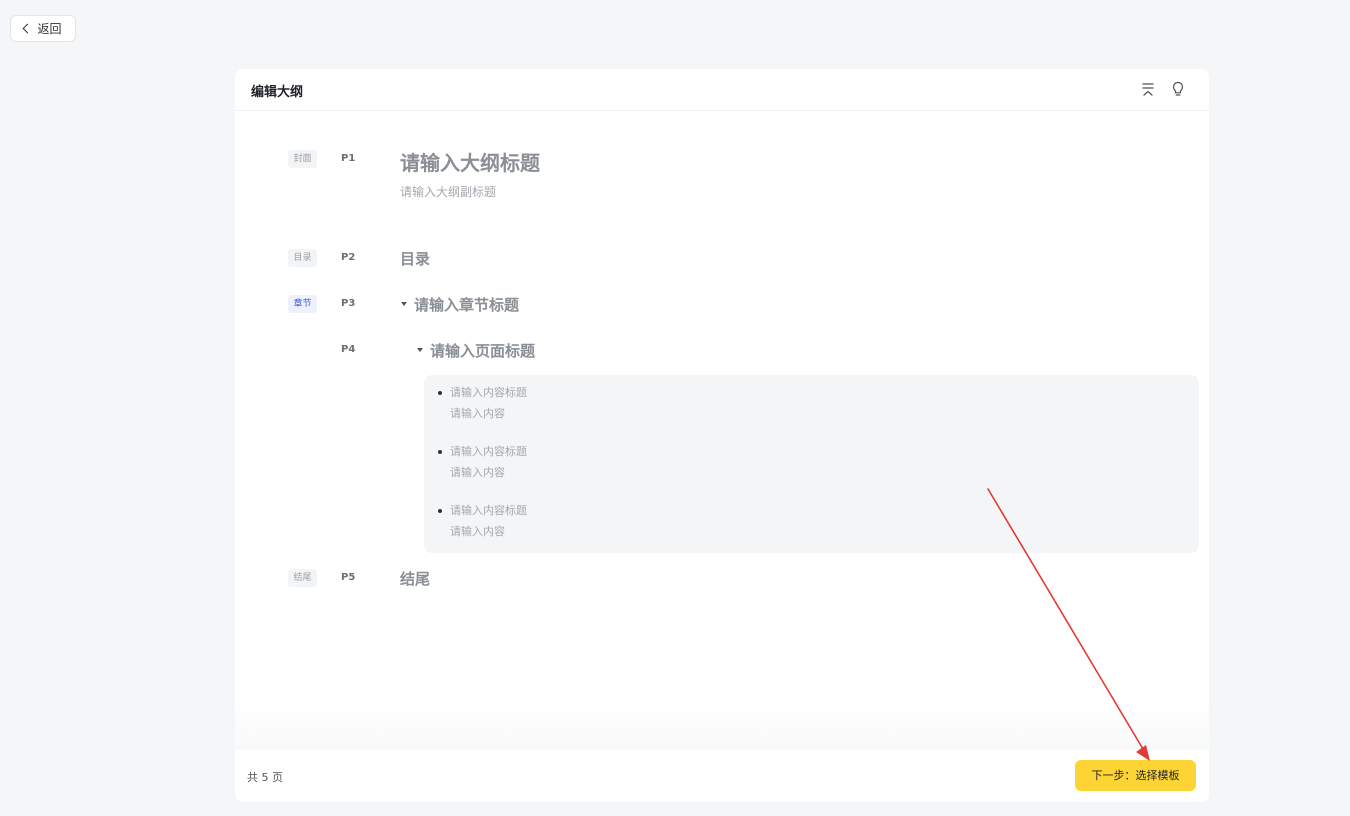  I want to click on chapter-title-text: 请输入章节标题, so click(467, 305).